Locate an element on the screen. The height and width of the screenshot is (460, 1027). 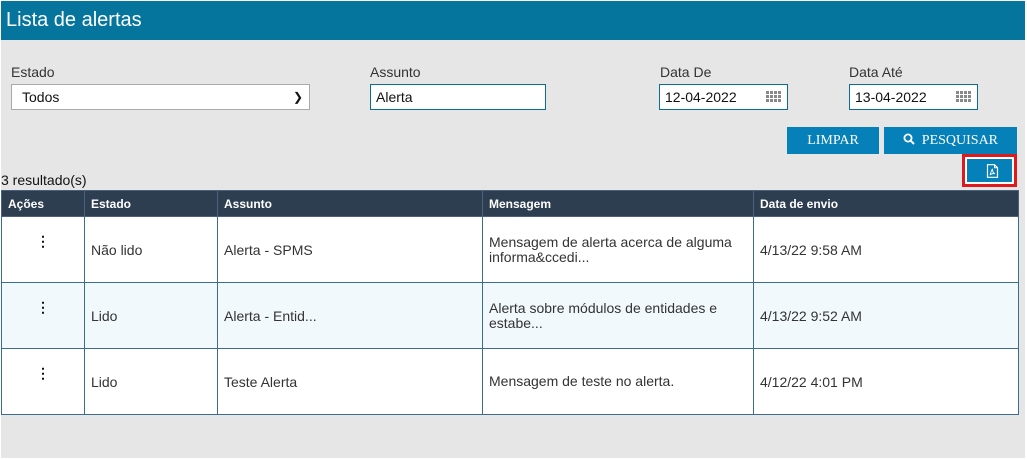
pesquisar-button: PESQUISAR is located at coordinates (950, 140).